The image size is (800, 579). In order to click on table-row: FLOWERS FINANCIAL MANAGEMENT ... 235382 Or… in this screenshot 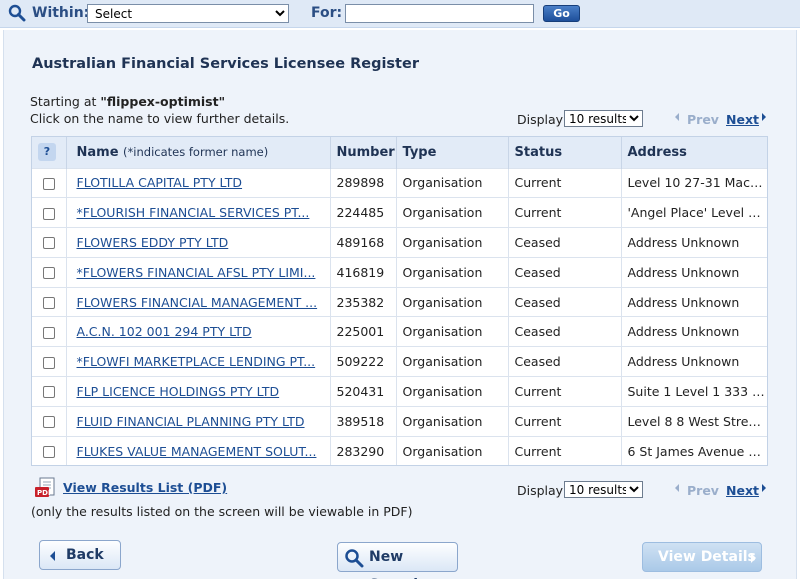, I will do `click(399, 301)`.